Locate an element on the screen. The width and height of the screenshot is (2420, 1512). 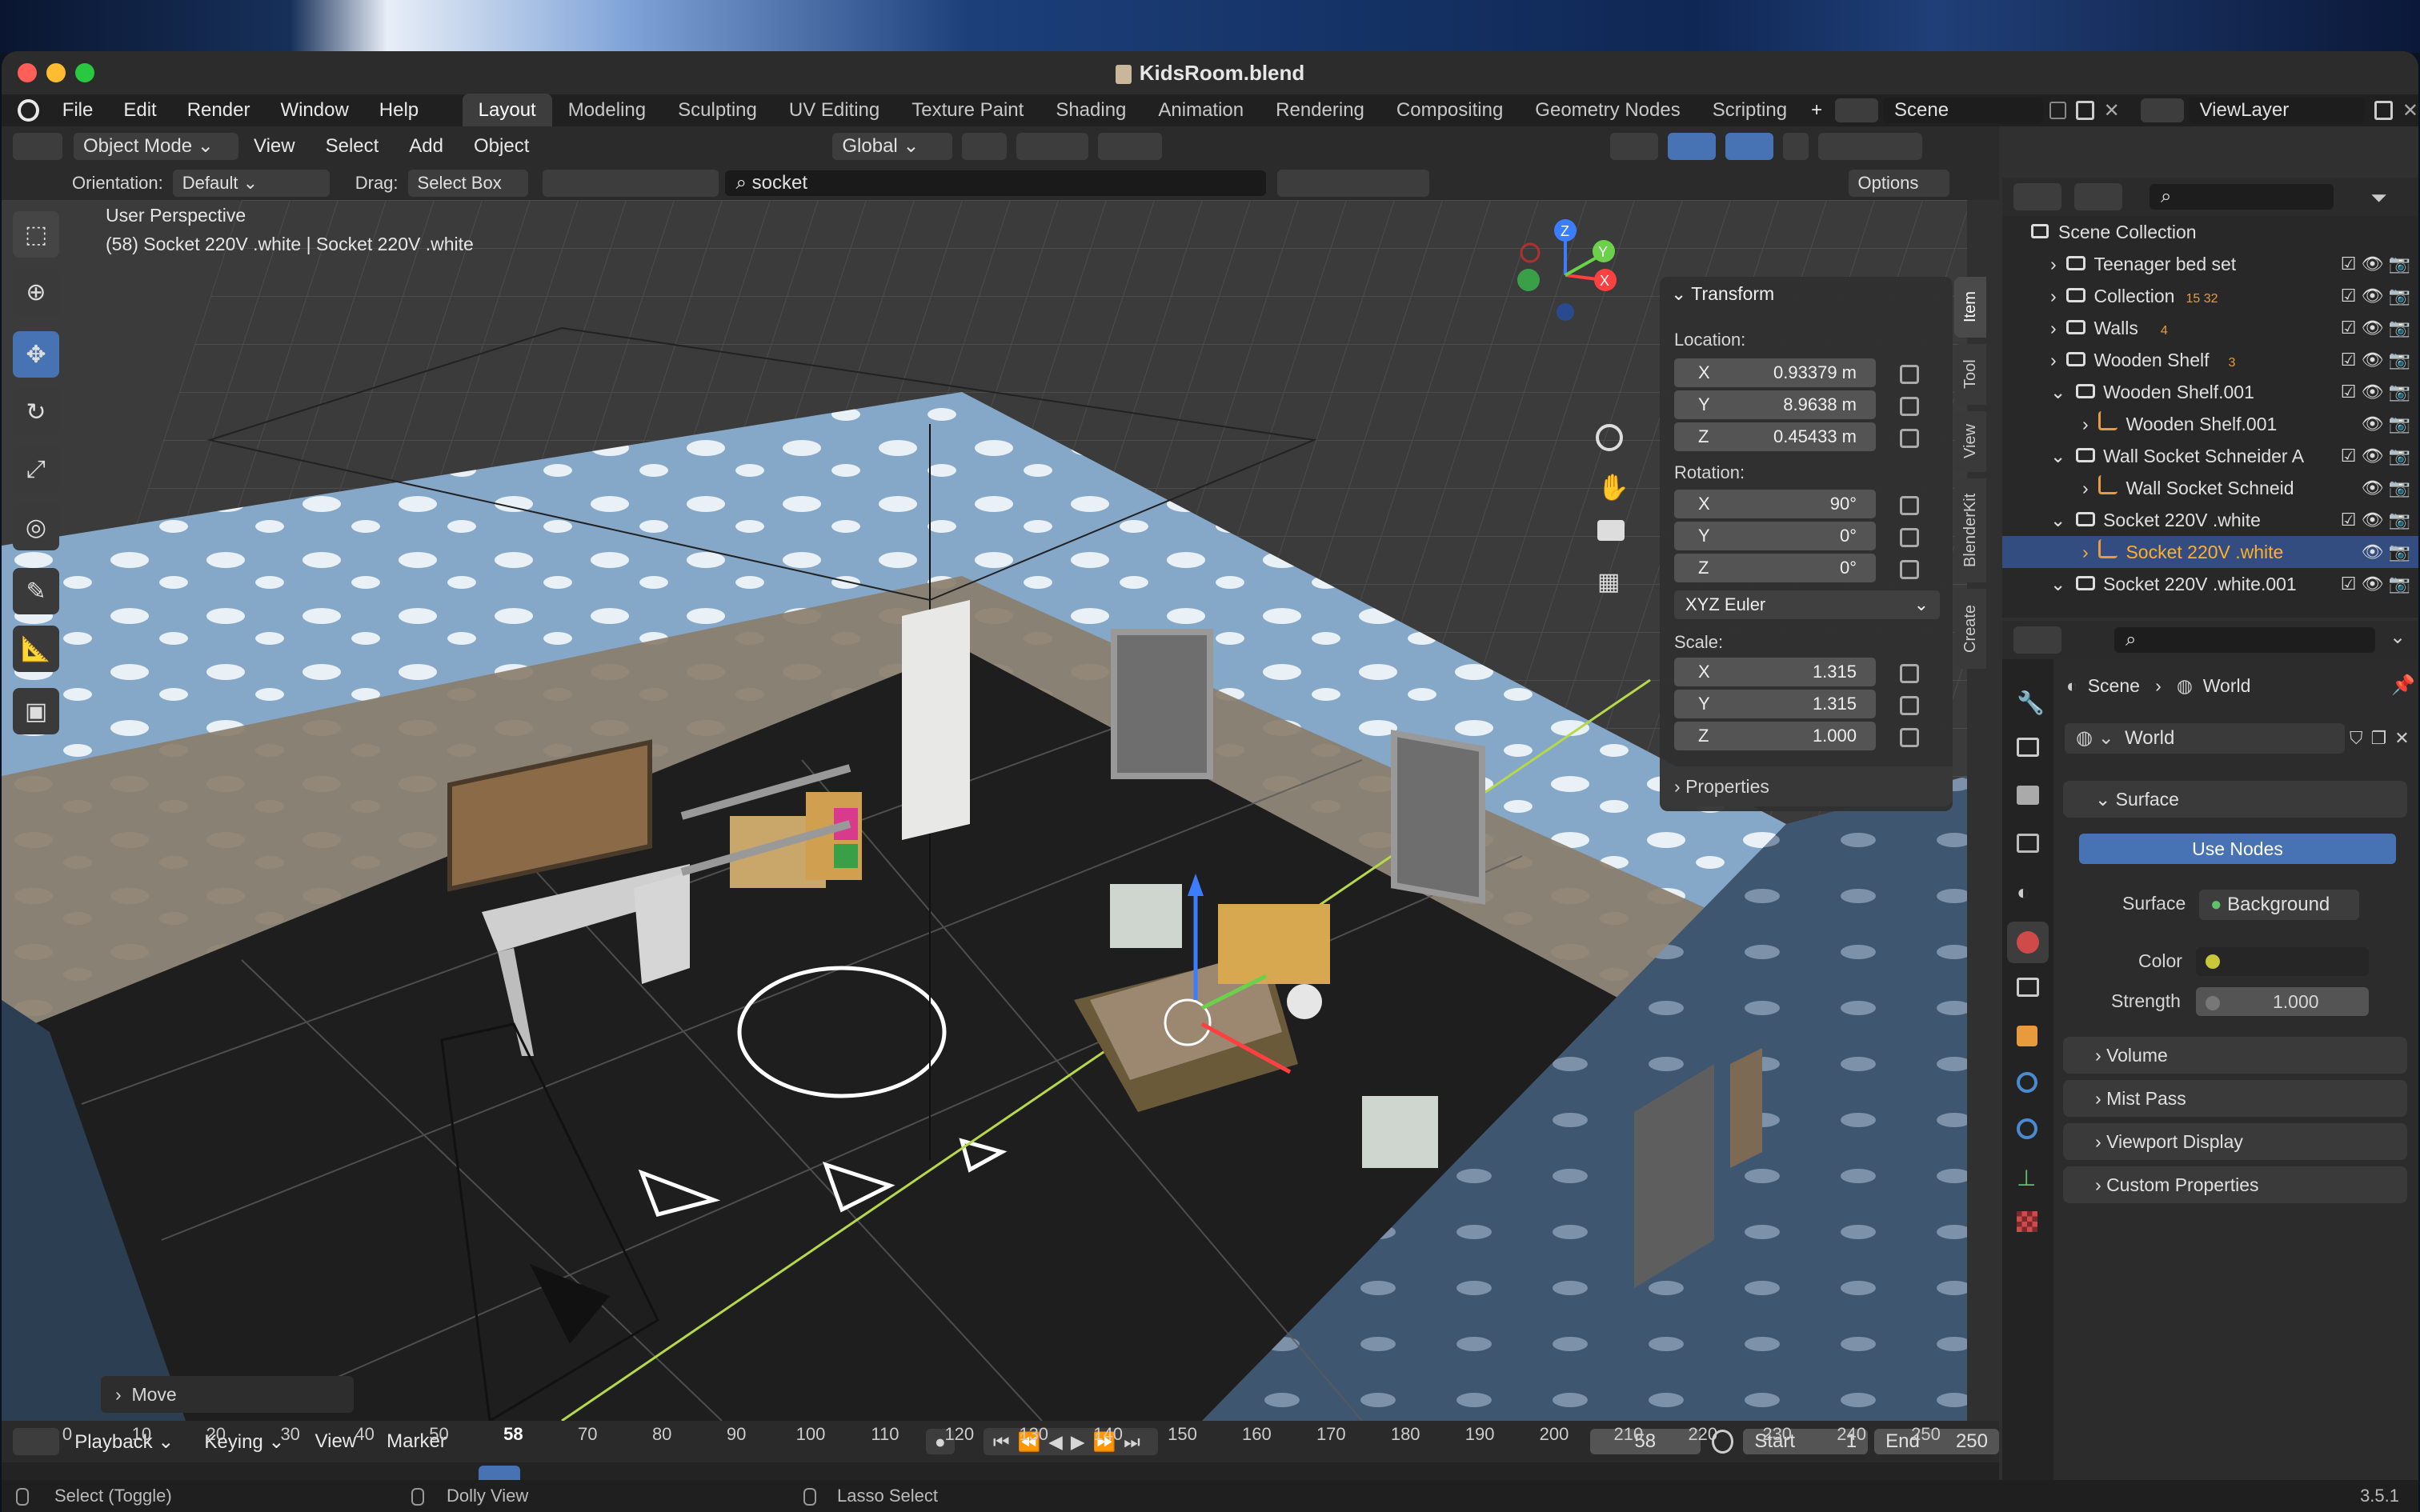
surface-shader-dropdown: ● Background is located at coordinates (2279, 905).